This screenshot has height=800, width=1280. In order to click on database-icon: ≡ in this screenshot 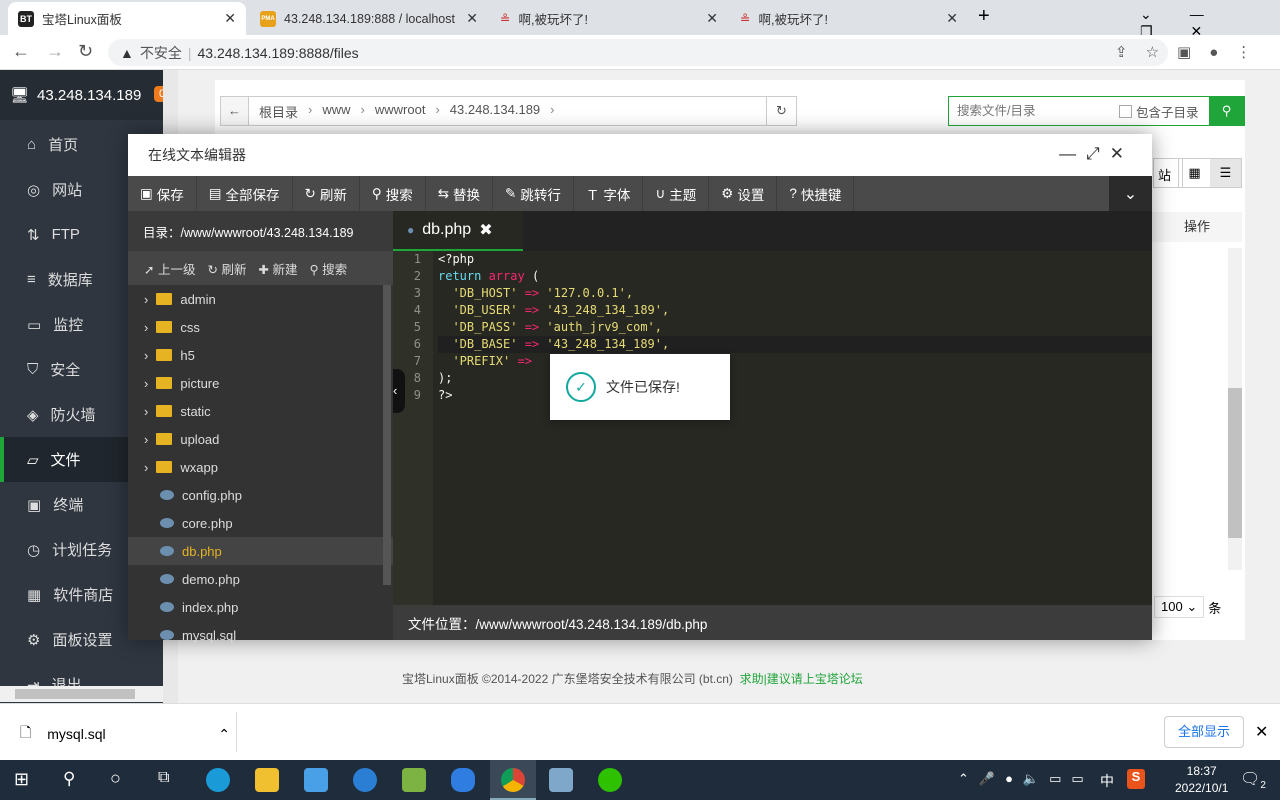, I will do `click(31, 279)`.